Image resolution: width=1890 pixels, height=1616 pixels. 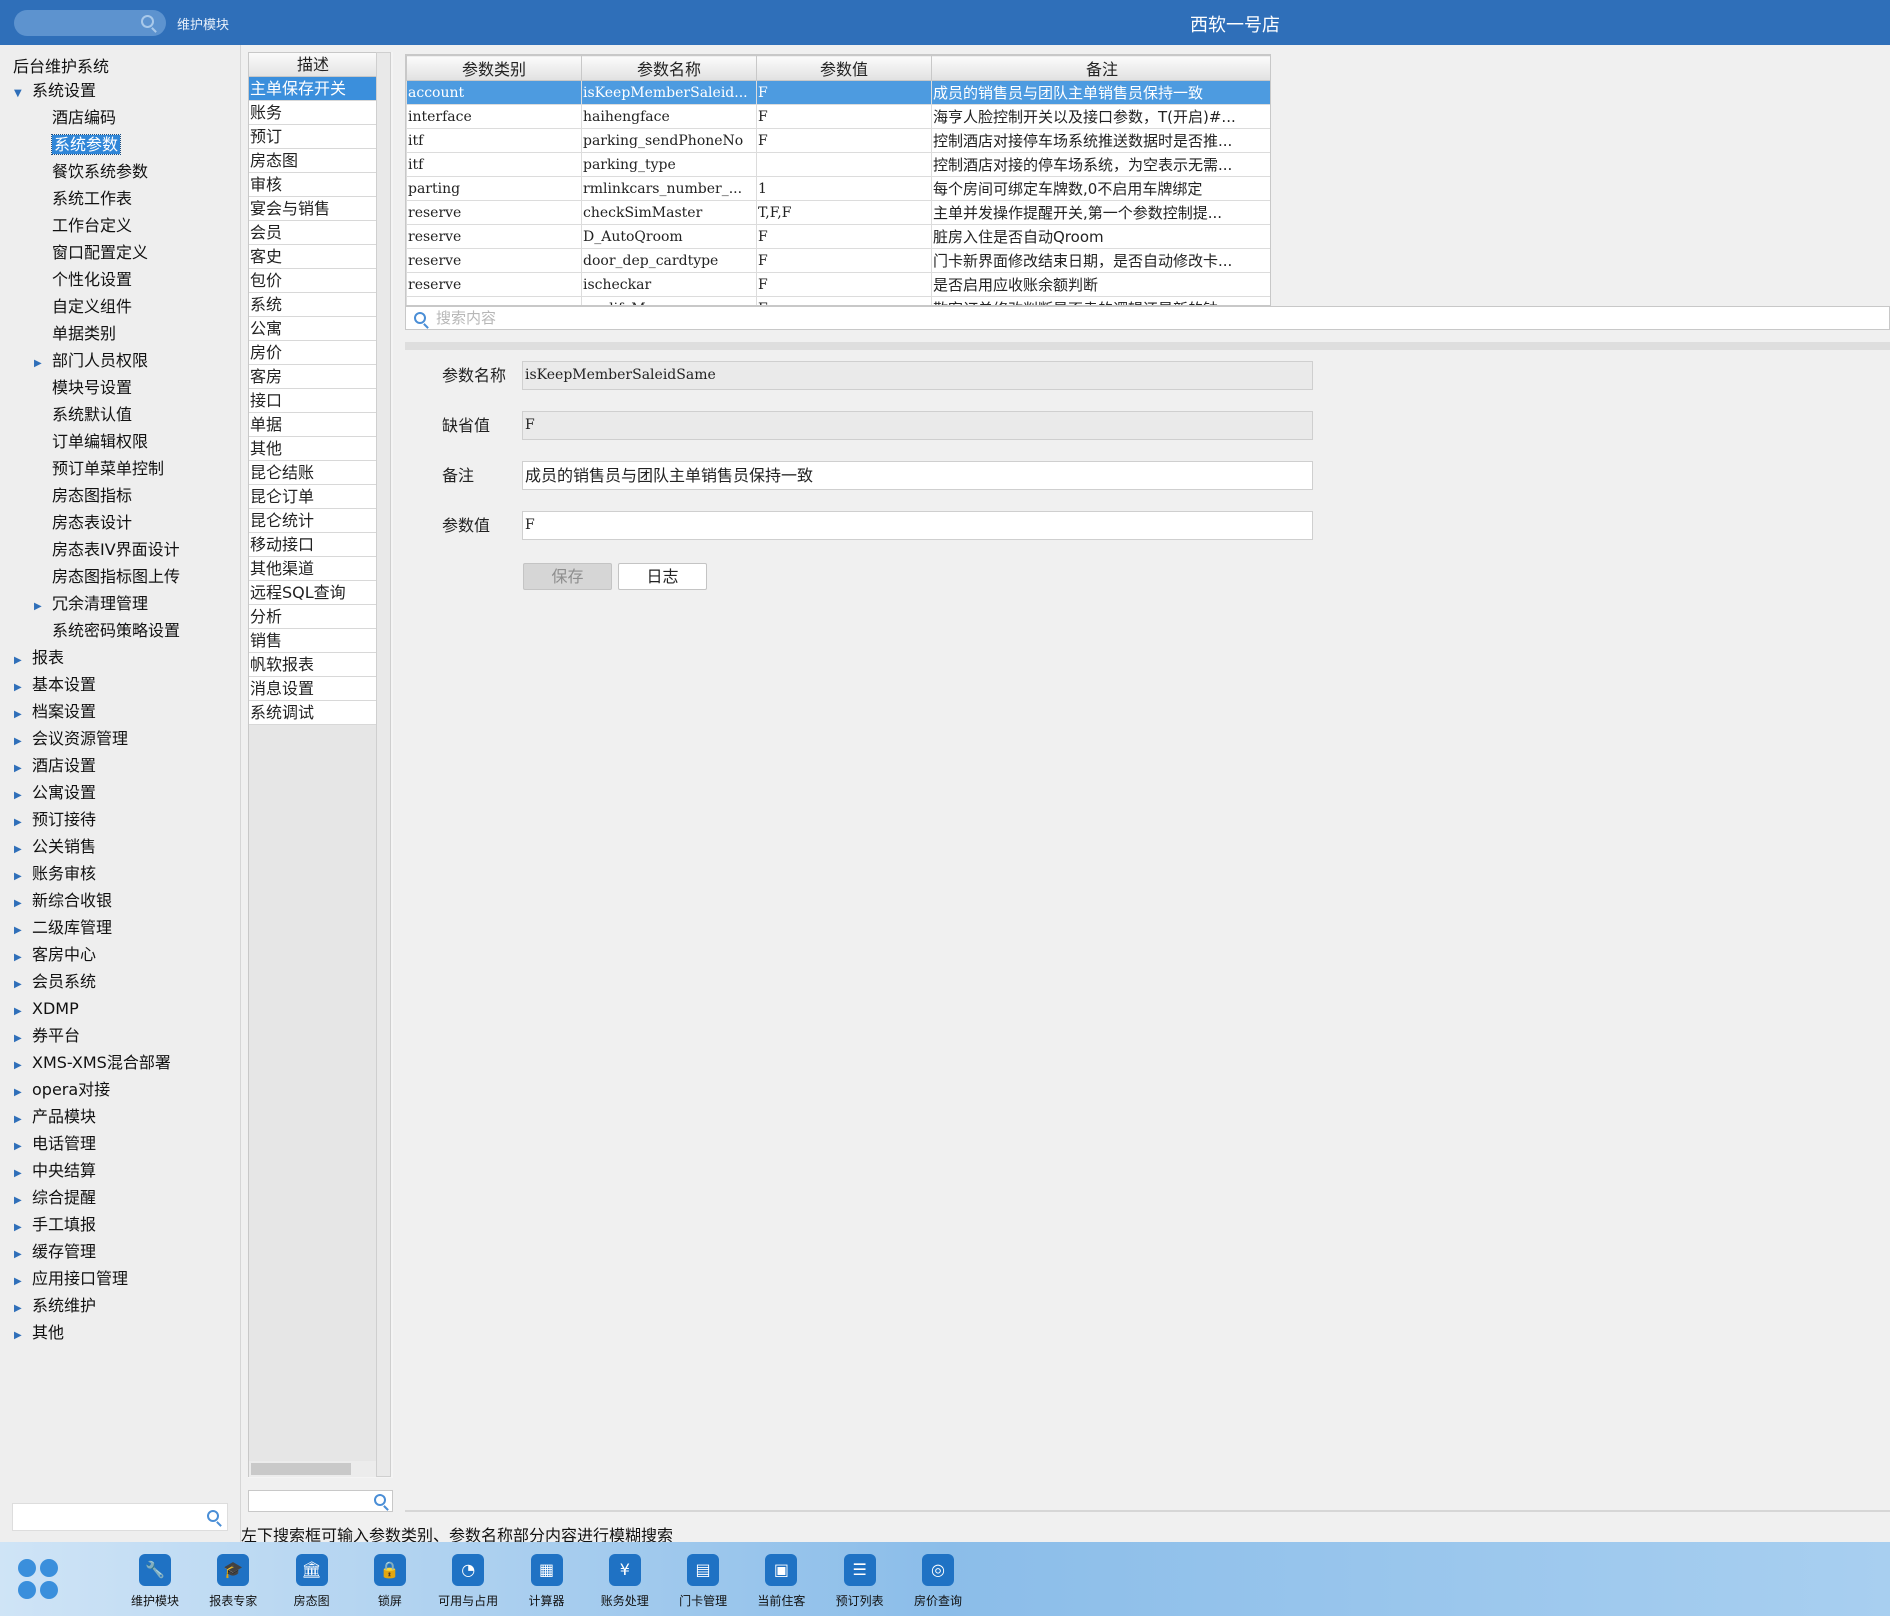 What do you see at coordinates (313, 257) in the screenshot?
I see `category-item: 客史` at bounding box center [313, 257].